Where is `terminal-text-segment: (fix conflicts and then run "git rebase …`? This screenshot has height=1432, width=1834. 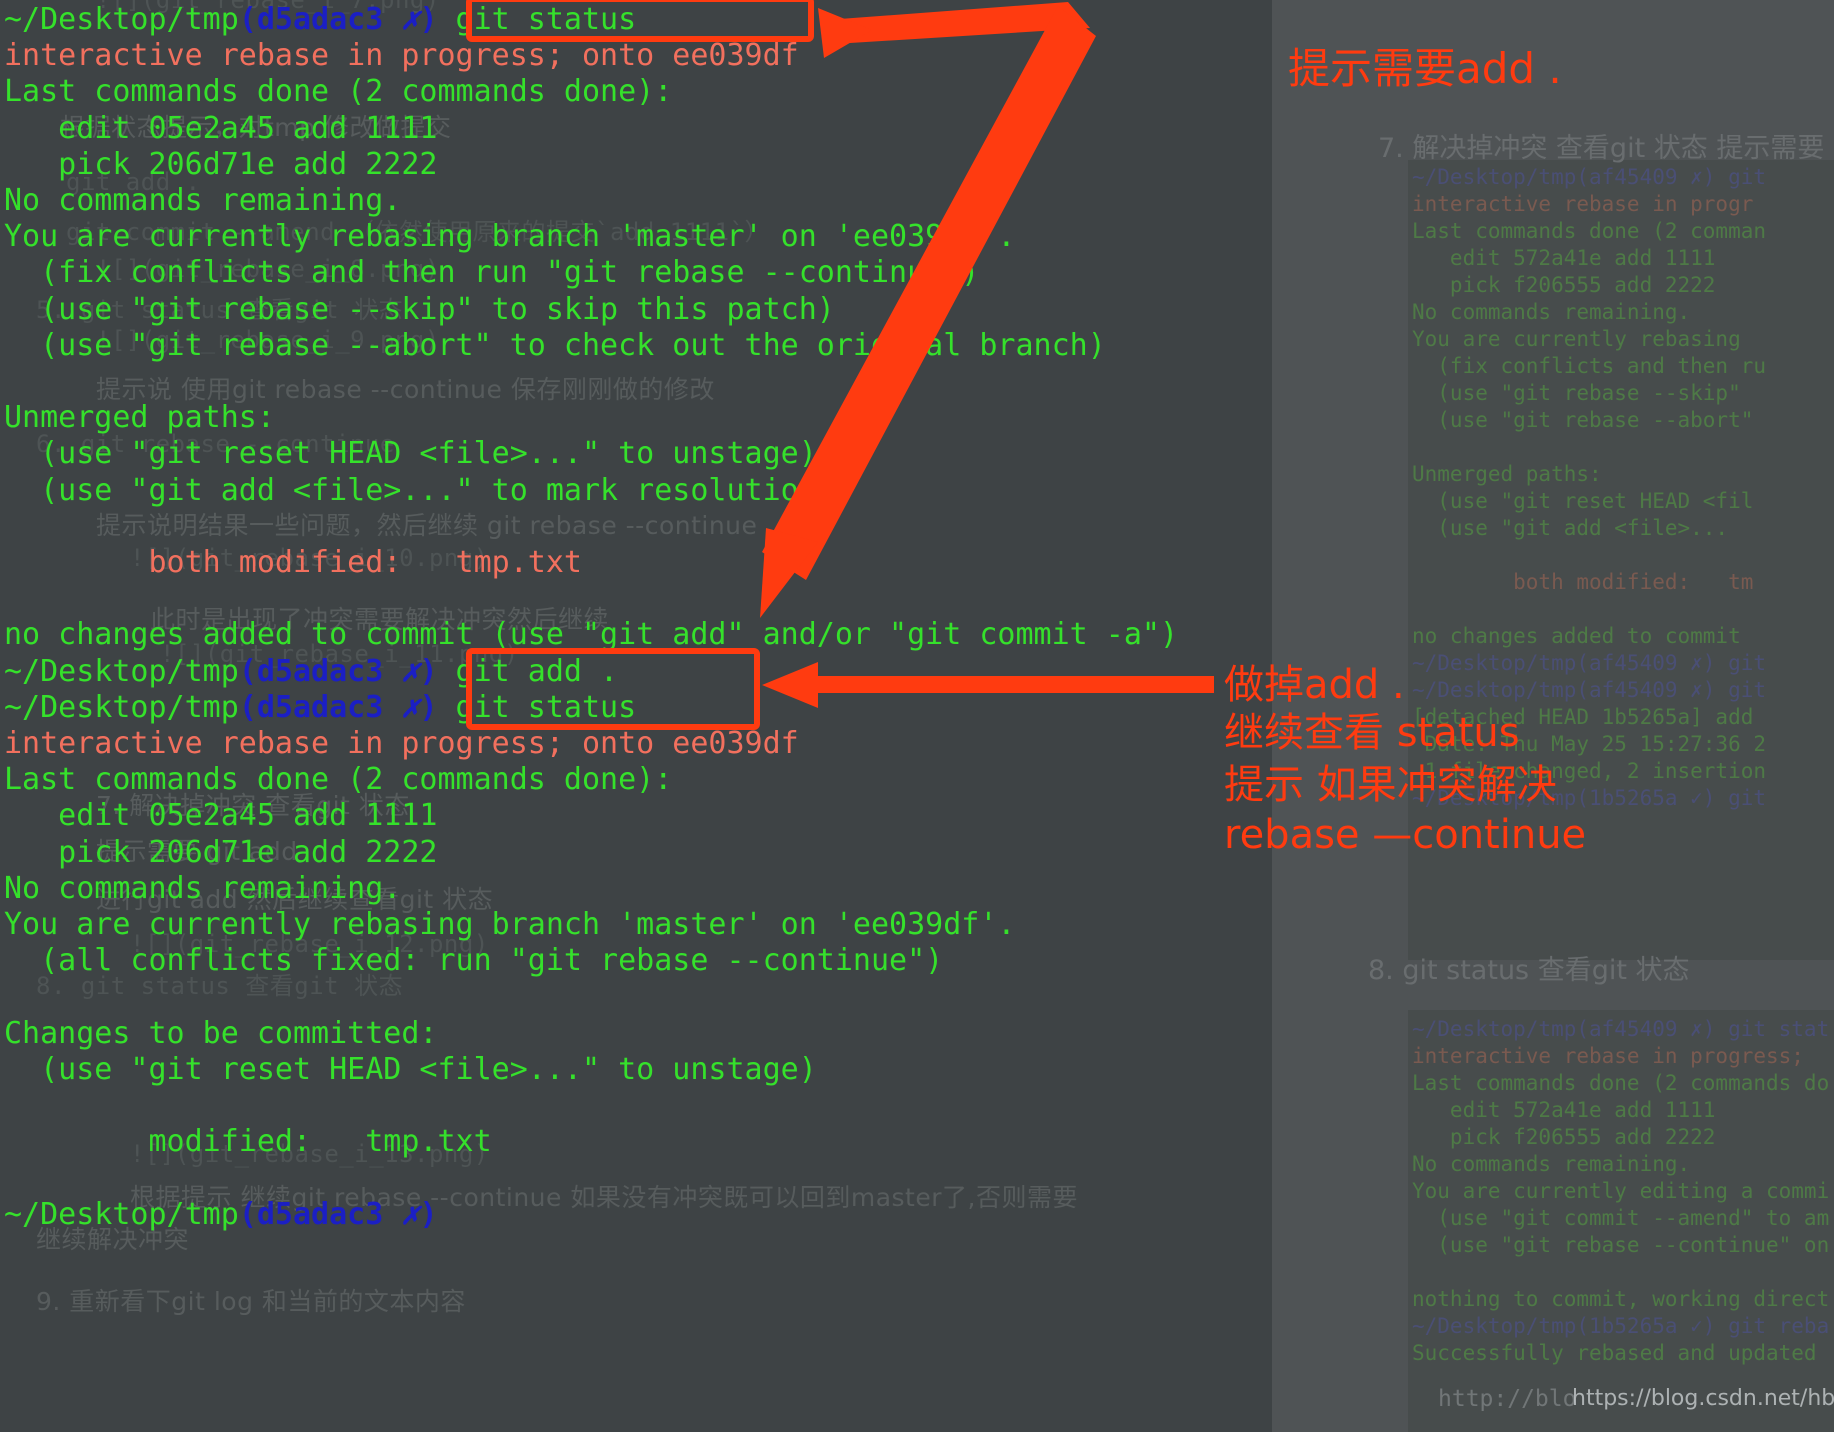
terminal-text-segment: (fix conflicts and then run "git rebase … is located at coordinates (492, 273).